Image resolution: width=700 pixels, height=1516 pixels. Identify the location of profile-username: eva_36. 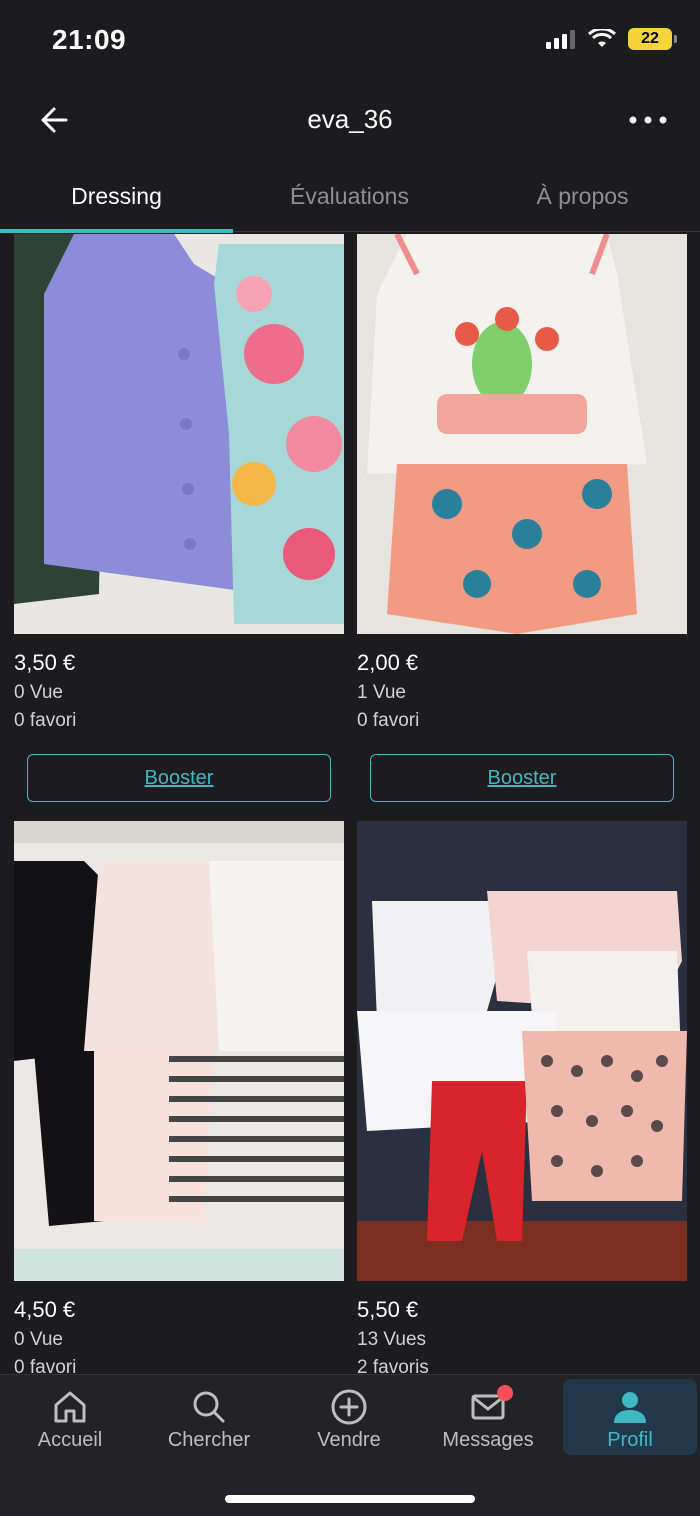
(350, 119).